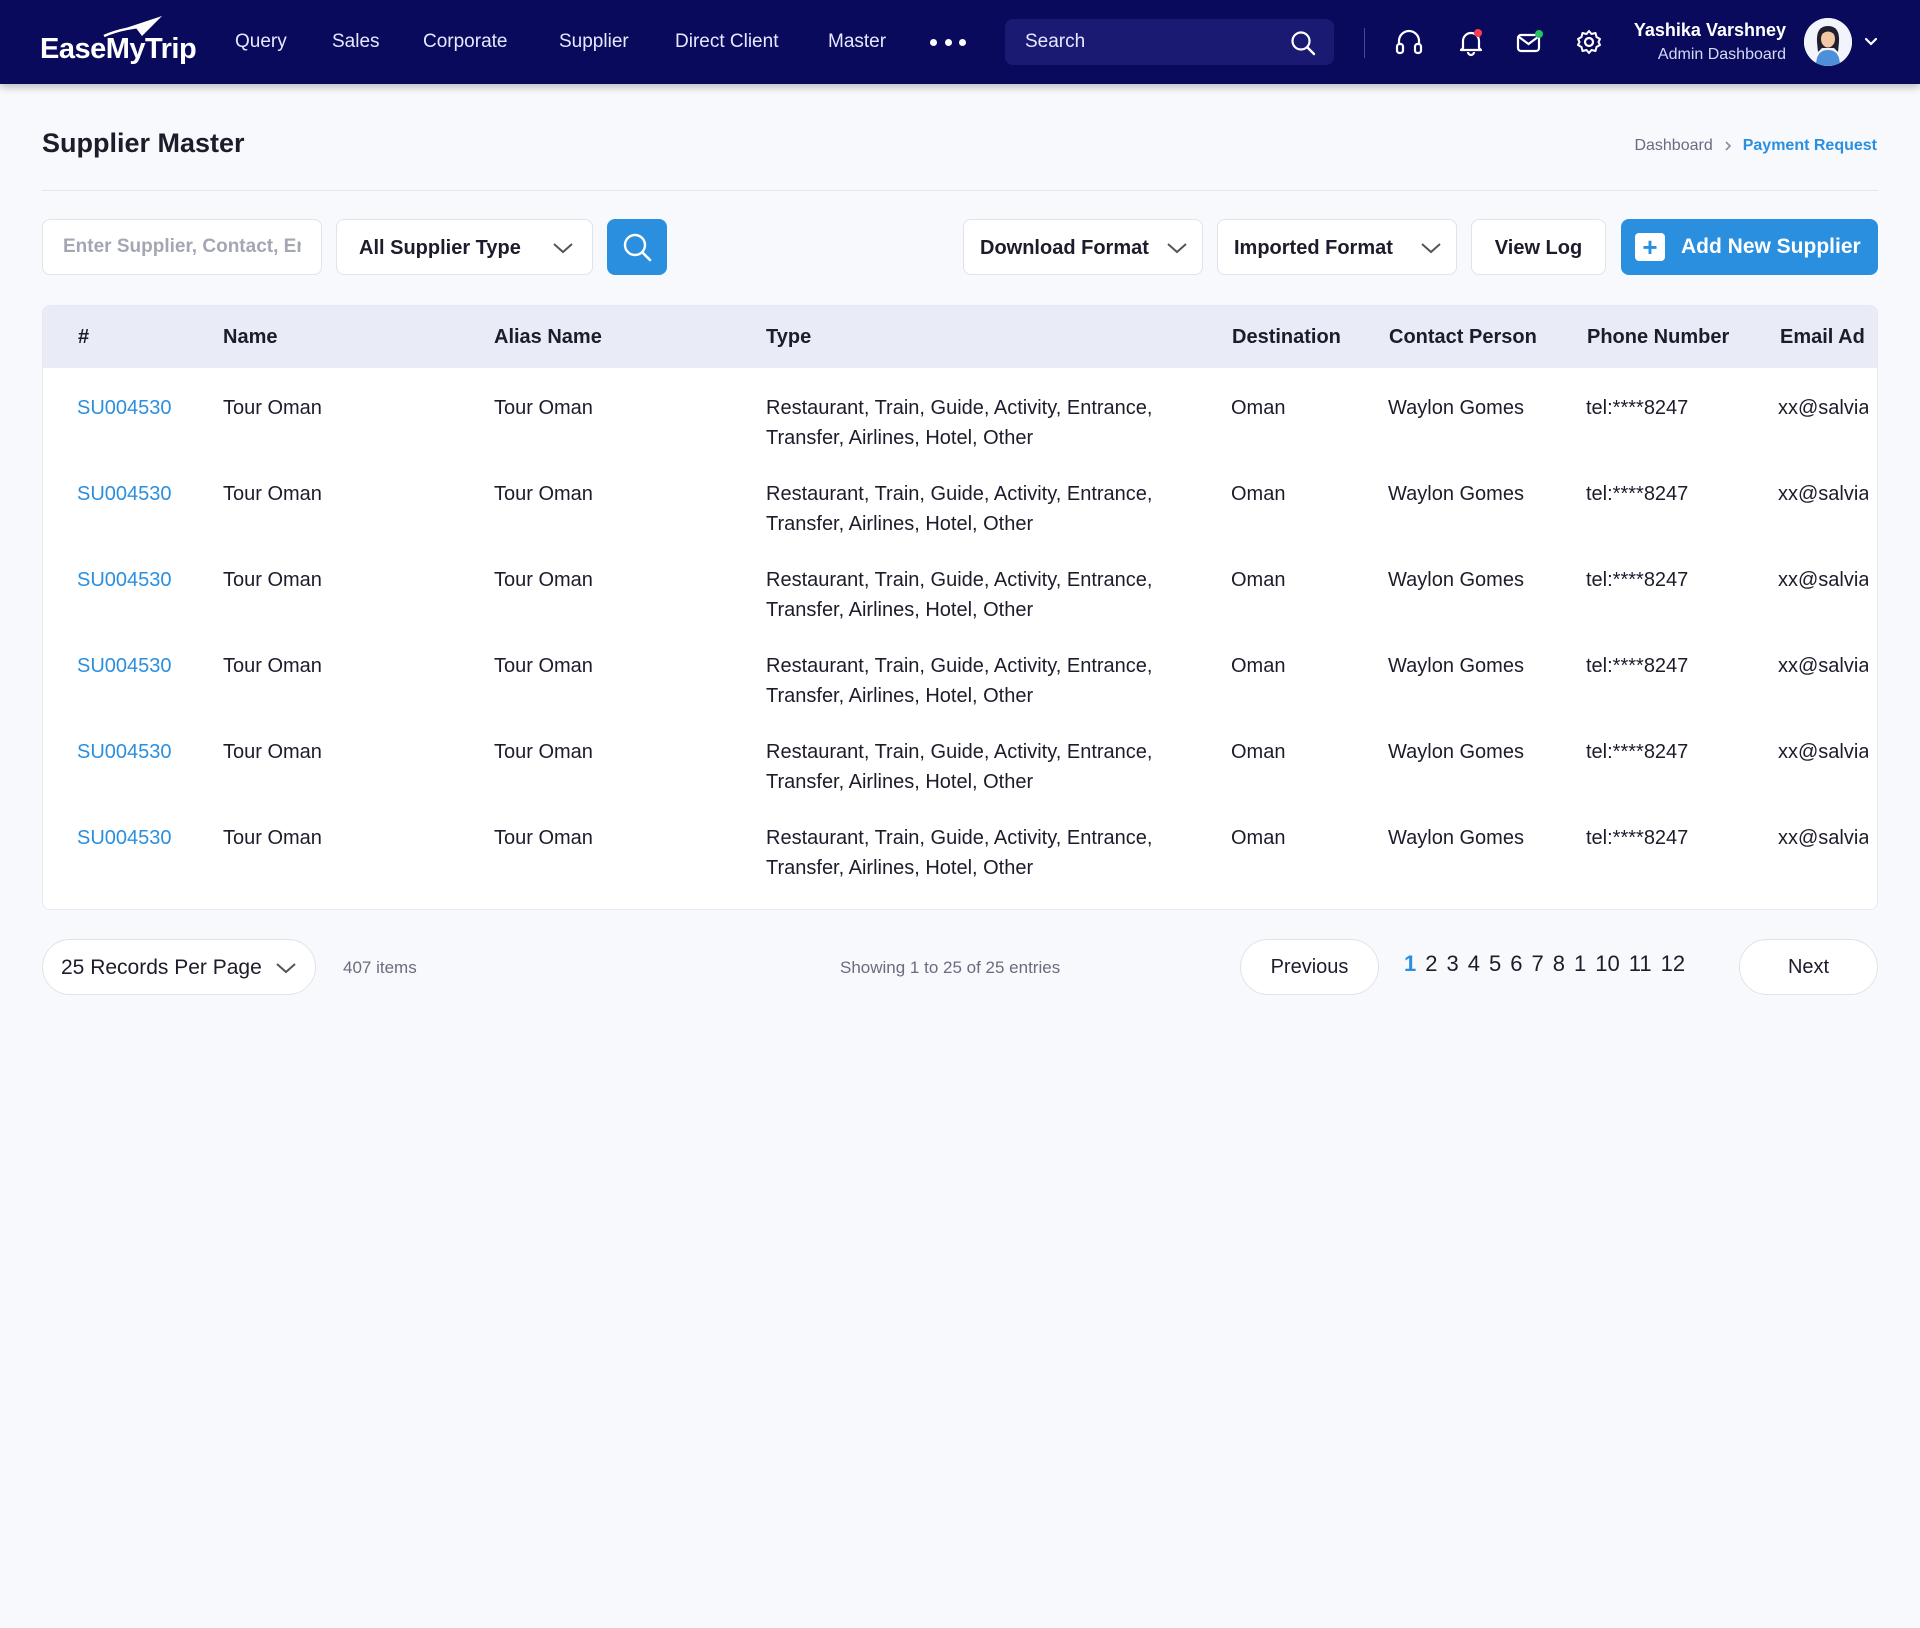 The height and width of the screenshot is (1628, 1920). I want to click on column-header-alias: Alias Name, so click(548, 337).